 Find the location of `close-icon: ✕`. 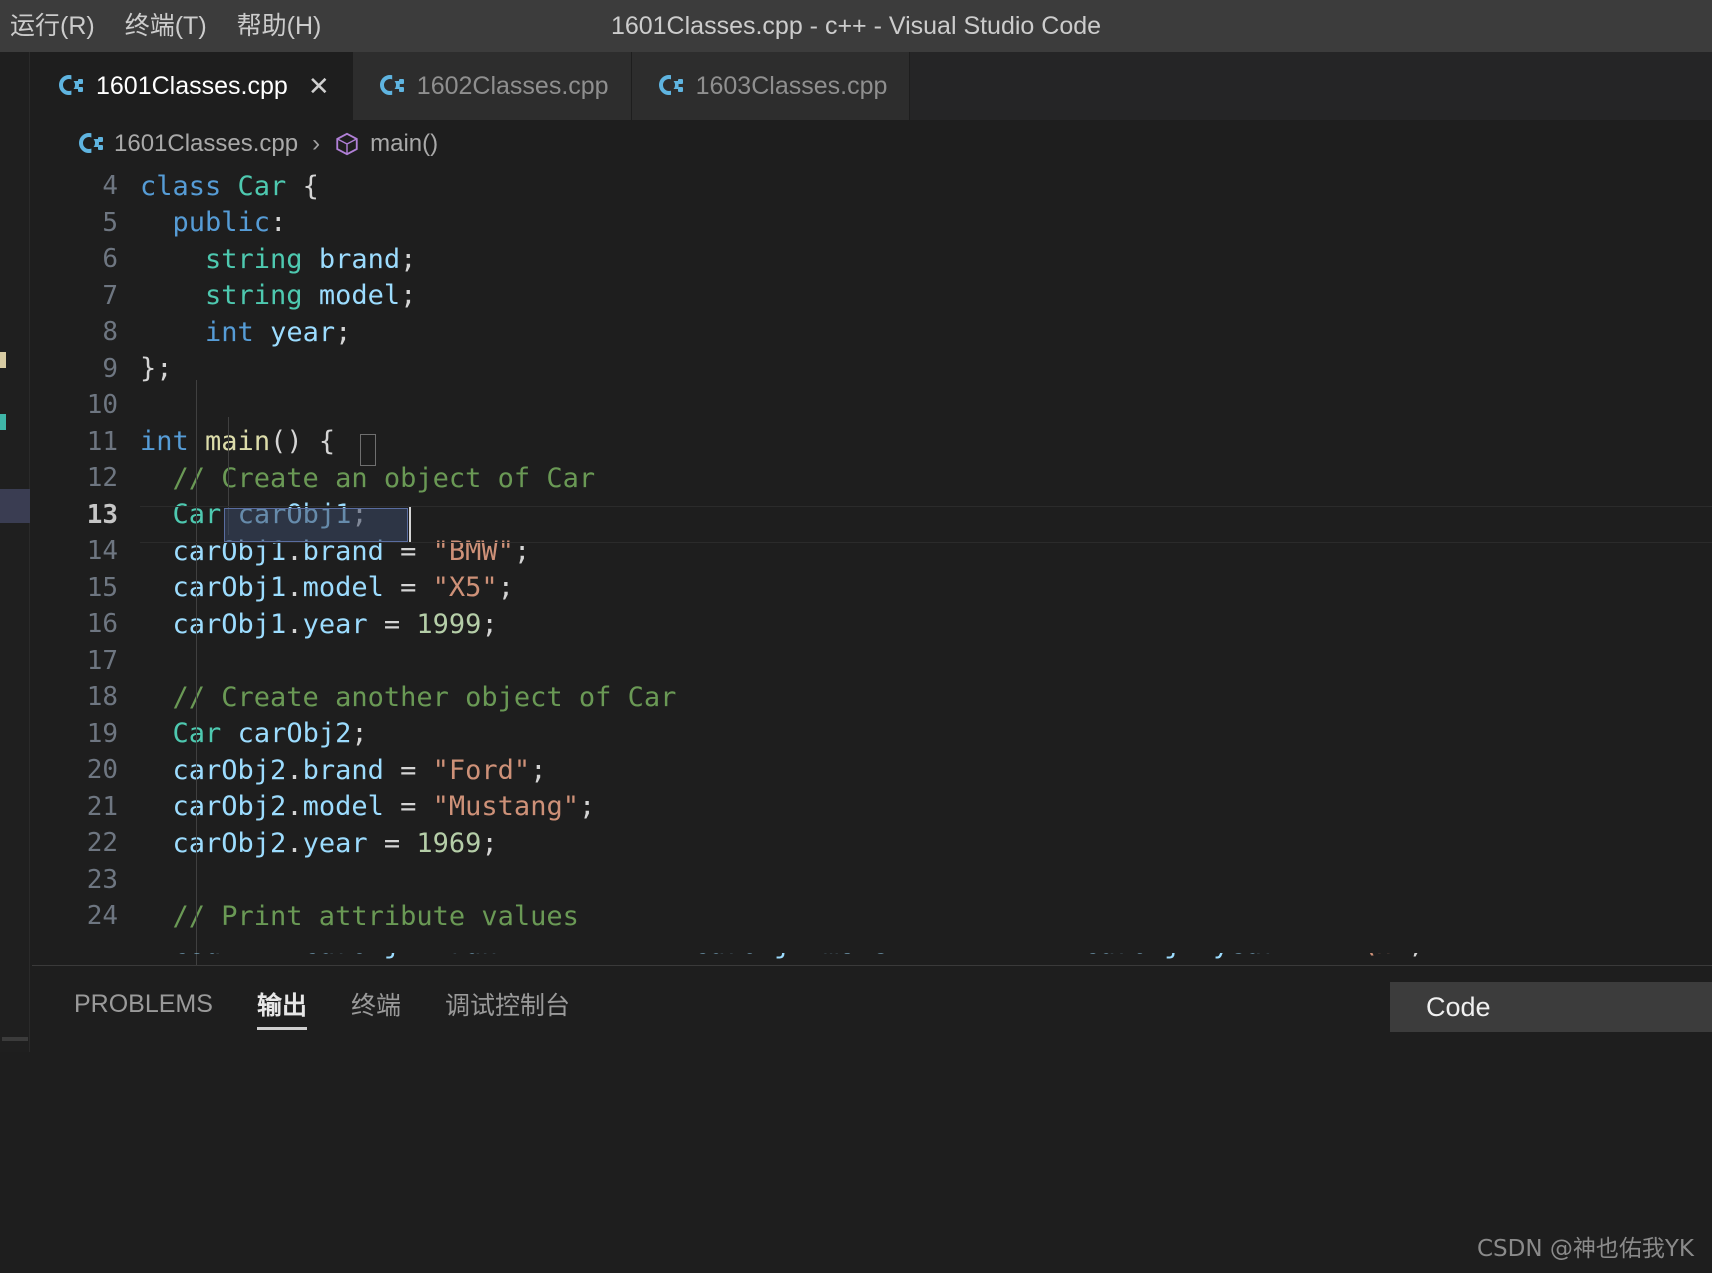

close-icon: ✕ is located at coordinates (319, 86).